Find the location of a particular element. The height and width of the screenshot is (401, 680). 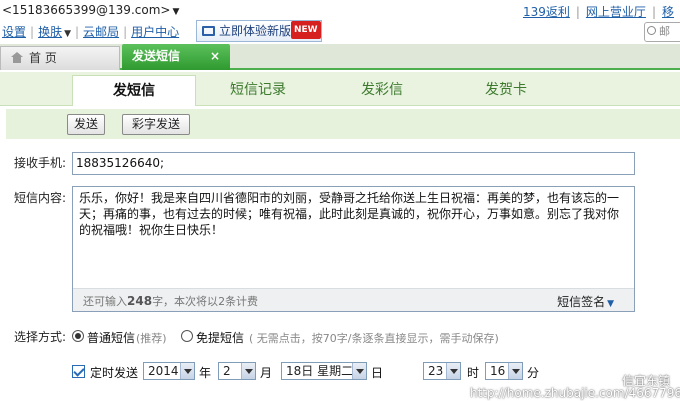

year-select: 2014 is located at coordinates (169, 371).